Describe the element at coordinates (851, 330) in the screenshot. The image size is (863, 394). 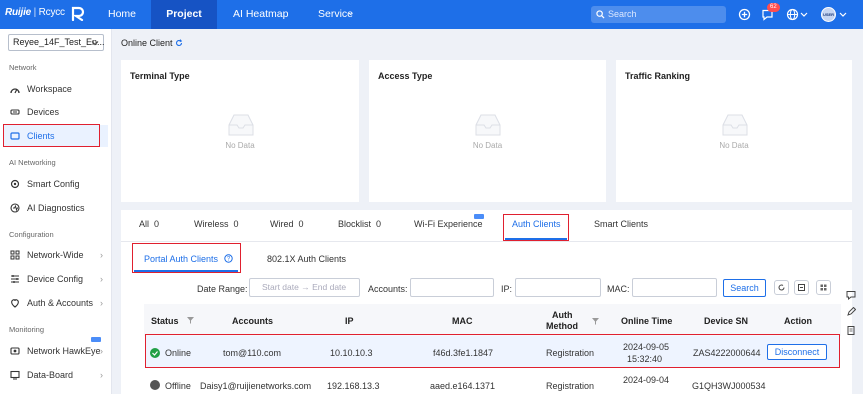
I see `clipboard-icon` at that location.